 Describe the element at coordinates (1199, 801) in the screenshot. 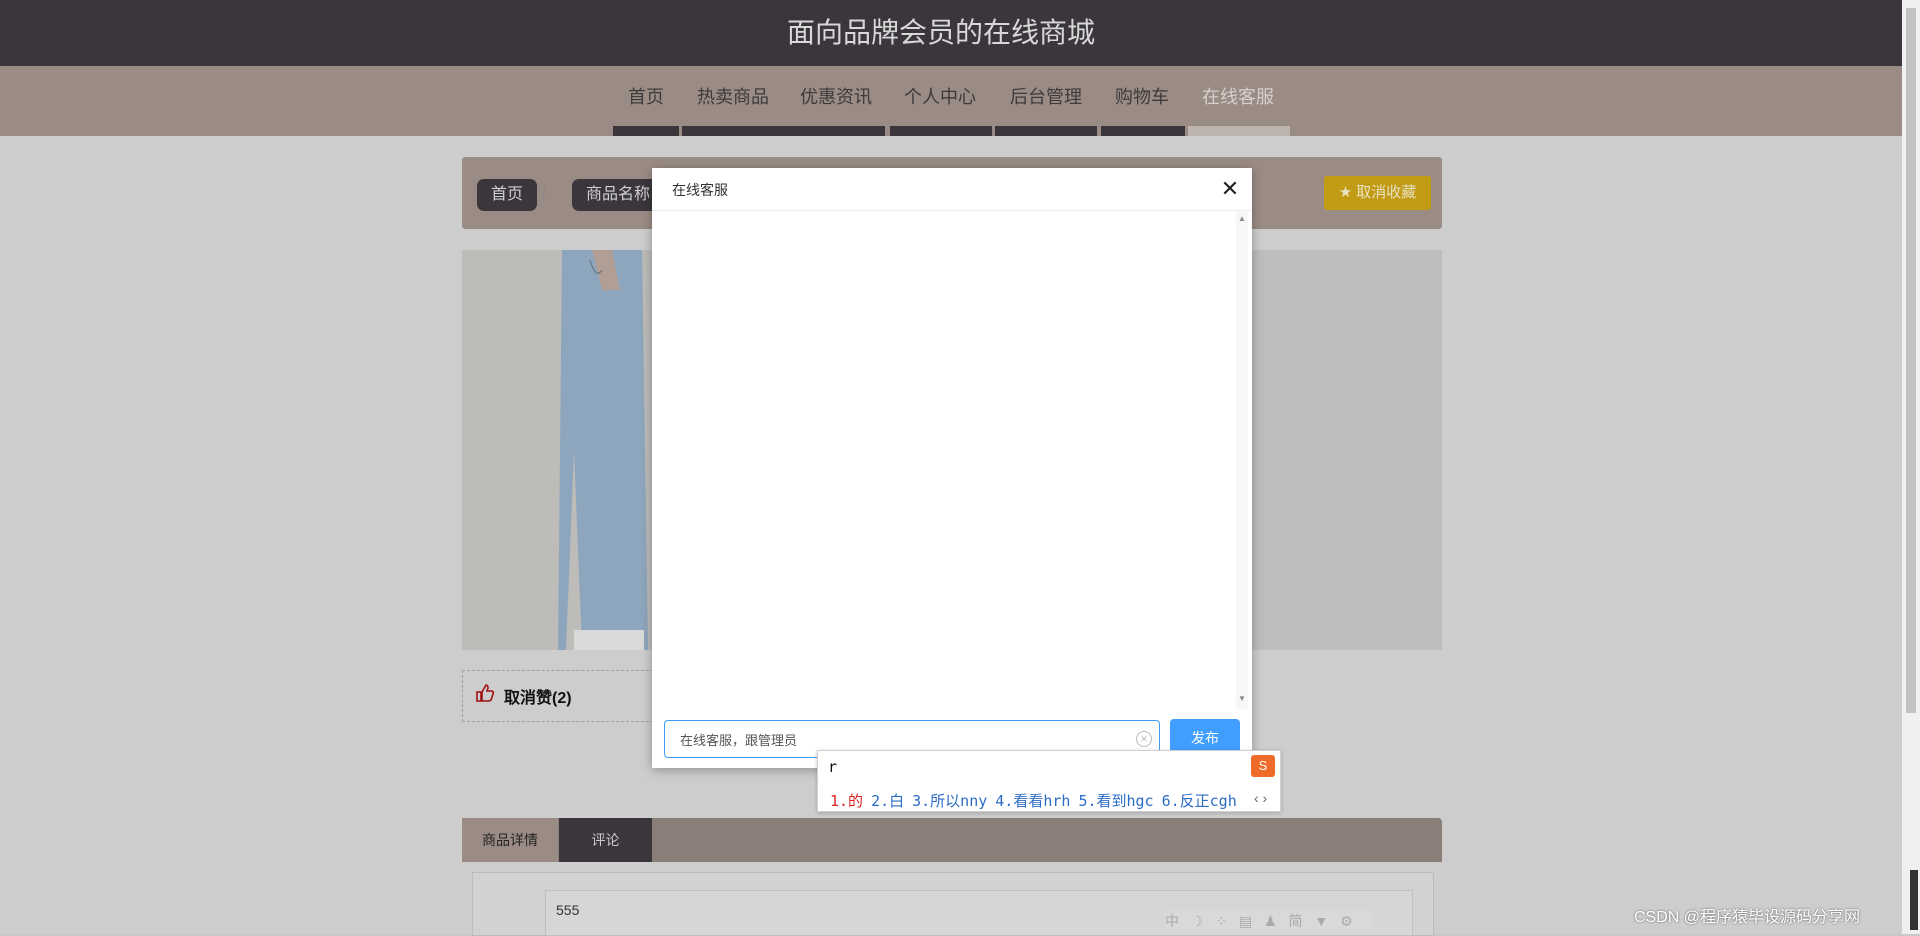

I see `ime-candidate: 6.反正cgh` at that location.